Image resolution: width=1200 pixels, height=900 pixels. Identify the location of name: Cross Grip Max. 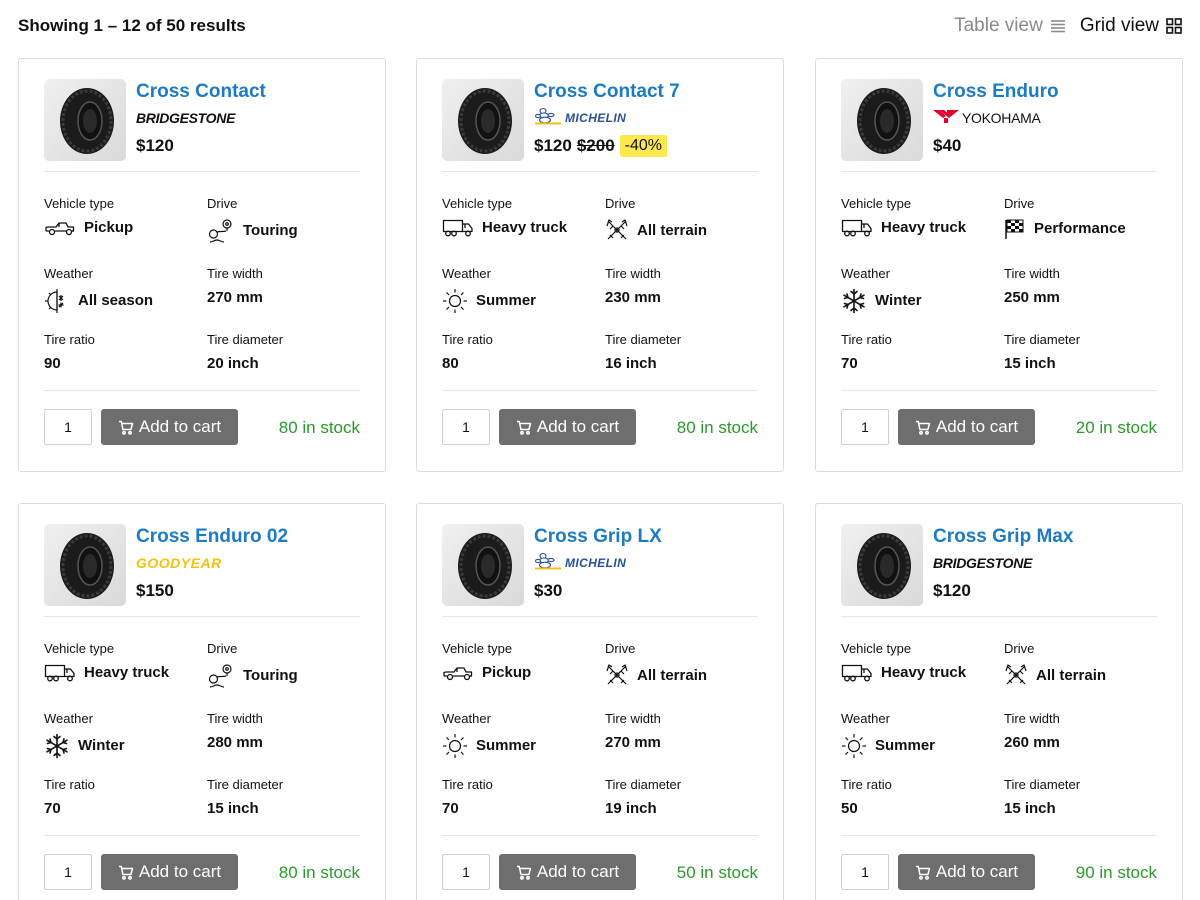
(1003, 536).